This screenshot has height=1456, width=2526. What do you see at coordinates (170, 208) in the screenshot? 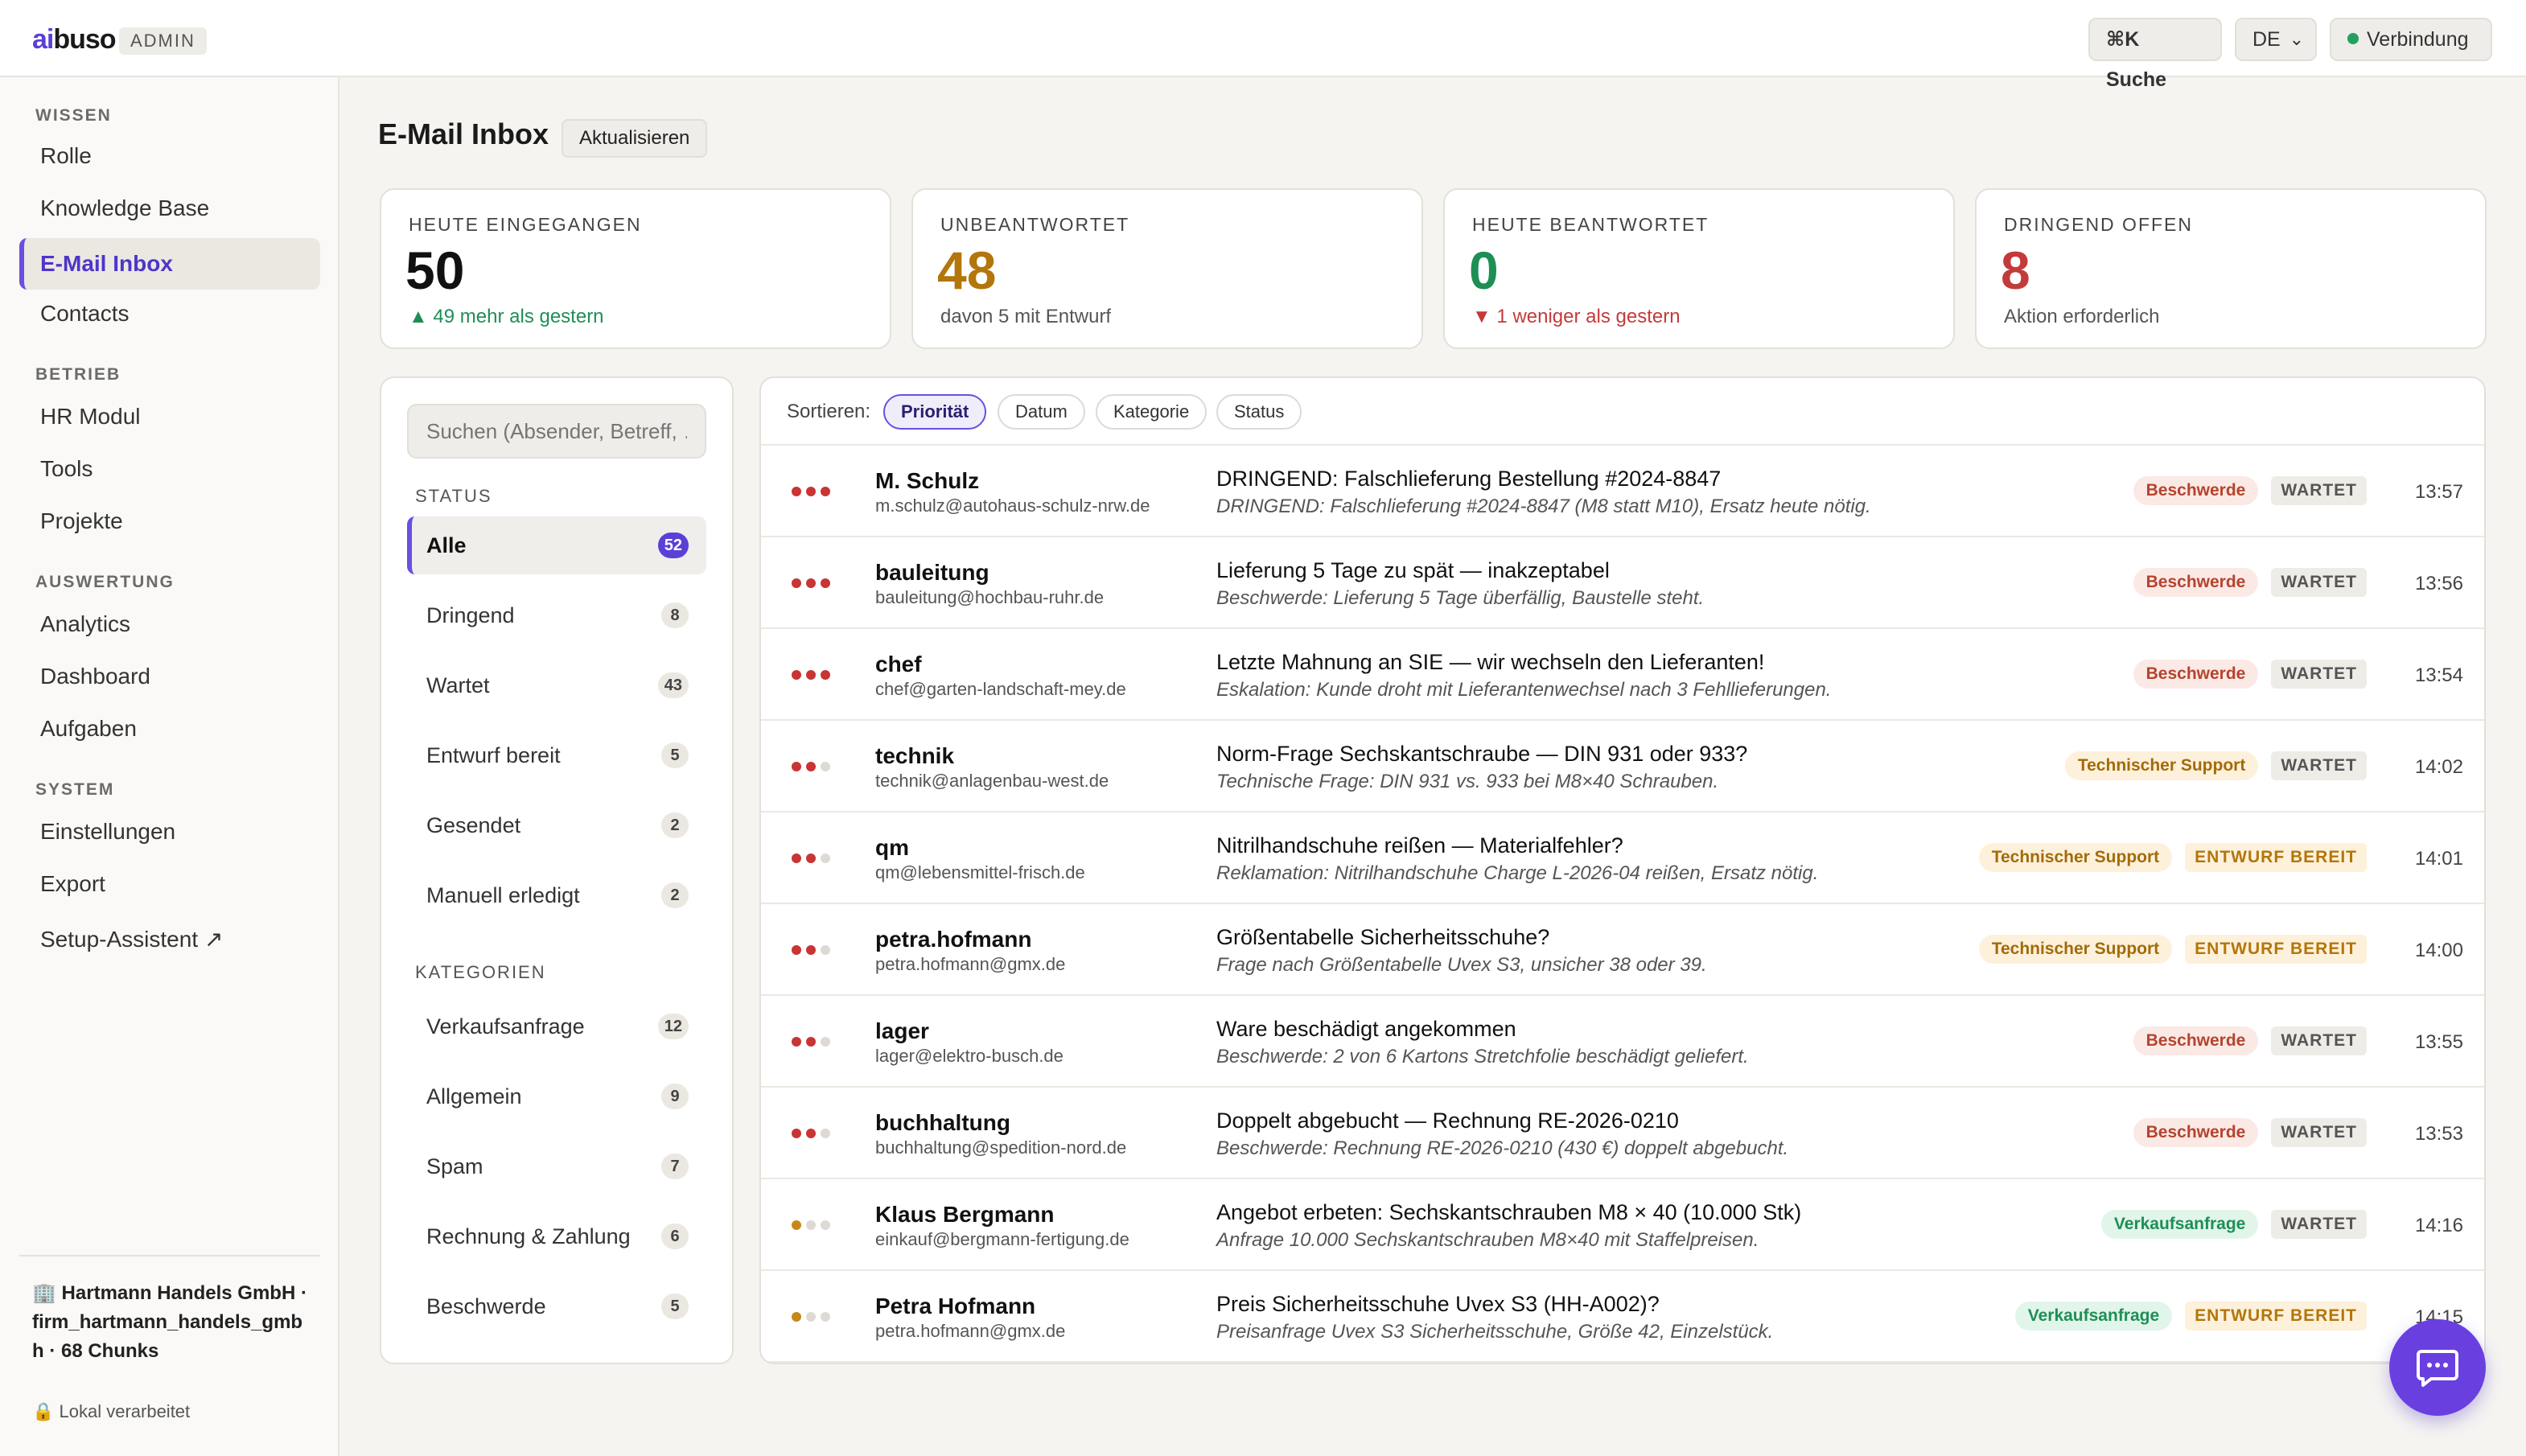
I see `sidebar-item-knowledge-base: Knowledge Base` at bounding box center [170, 208].